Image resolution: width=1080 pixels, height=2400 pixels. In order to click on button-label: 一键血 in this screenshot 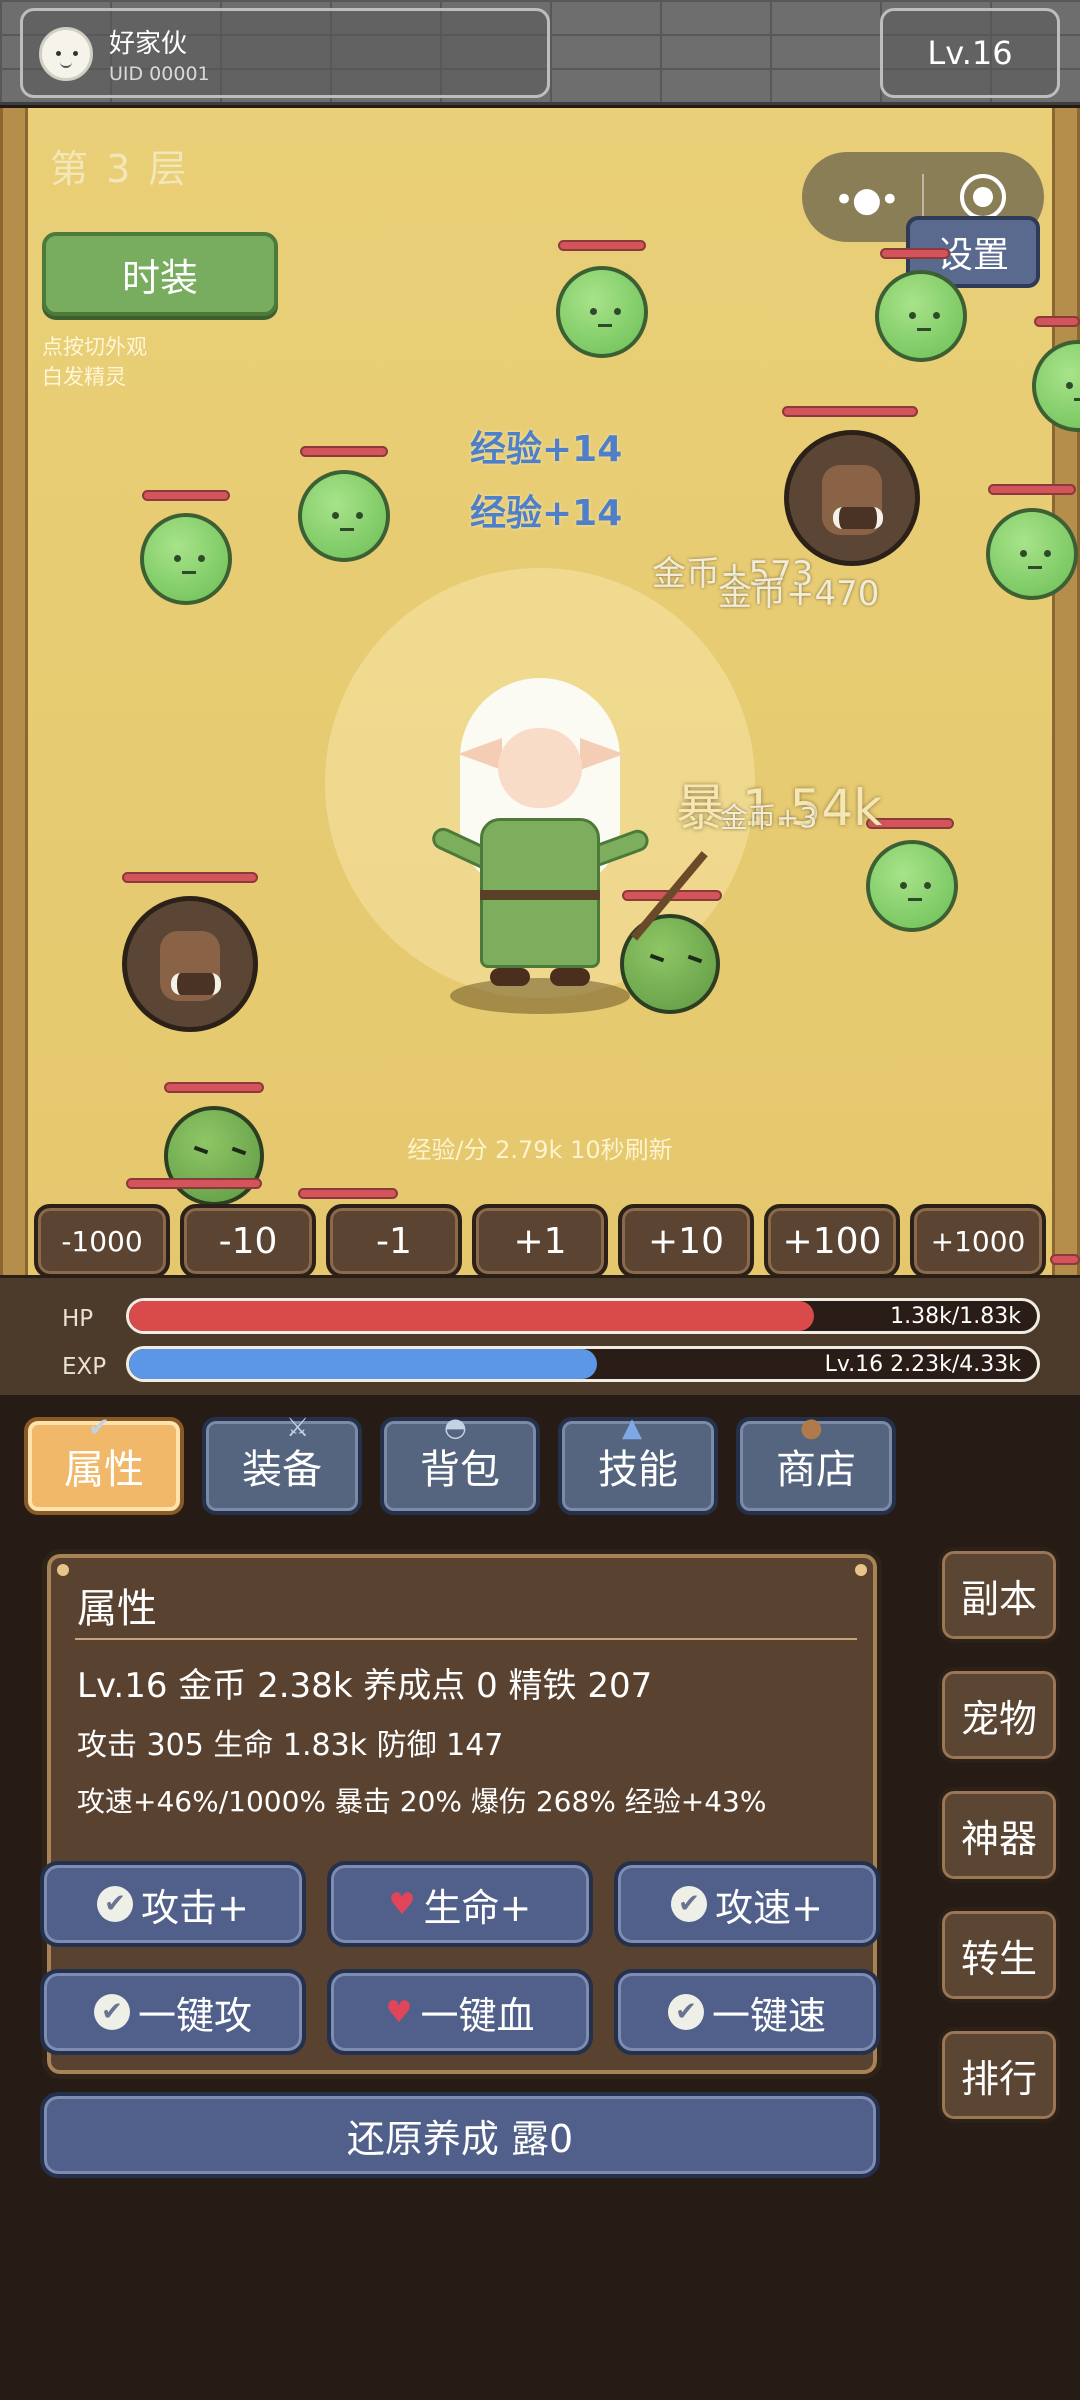, I will do `click(477, 2015)`.